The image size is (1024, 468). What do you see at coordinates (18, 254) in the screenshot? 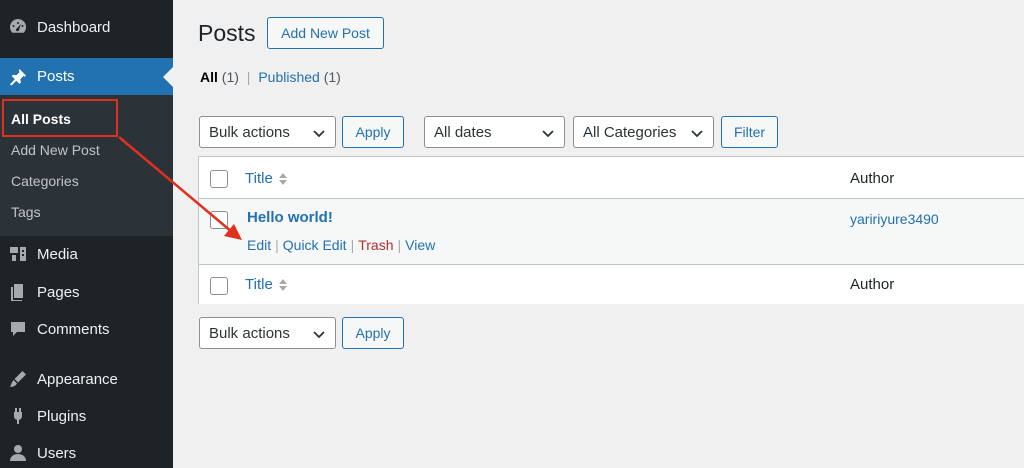
I see `media-icon` at bounding box center [18, 254].